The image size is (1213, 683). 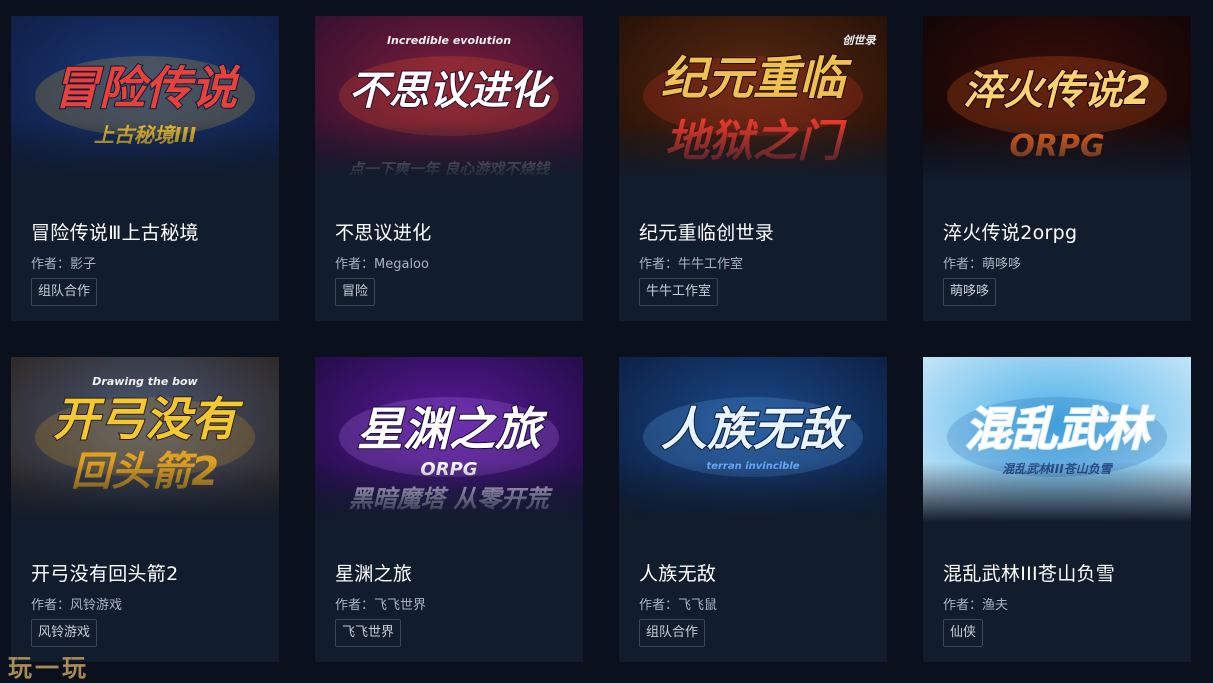 I want to click on game-title: 开弓没有回头箭2, so click(x=105, y=572).